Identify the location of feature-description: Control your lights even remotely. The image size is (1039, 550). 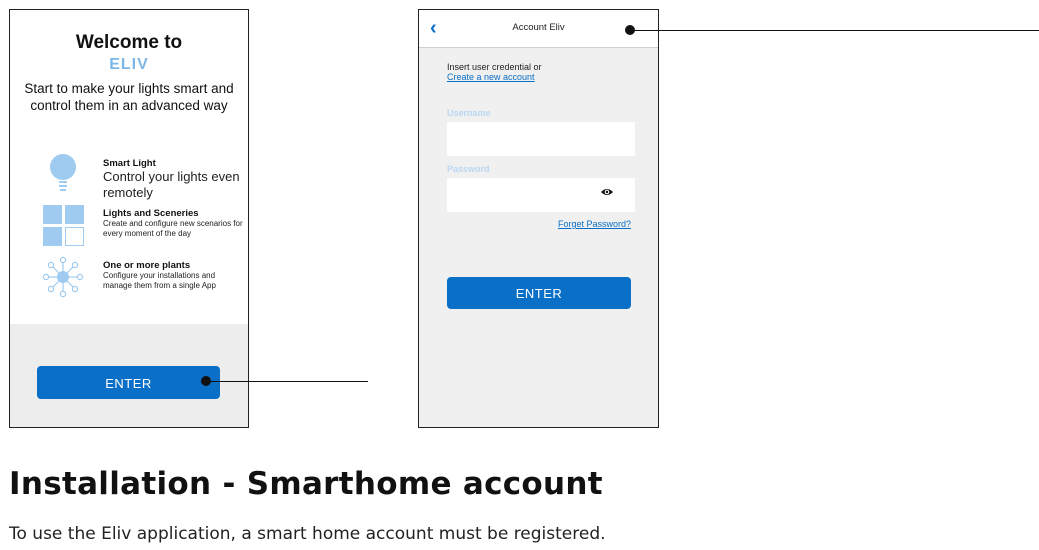
(171, 184).